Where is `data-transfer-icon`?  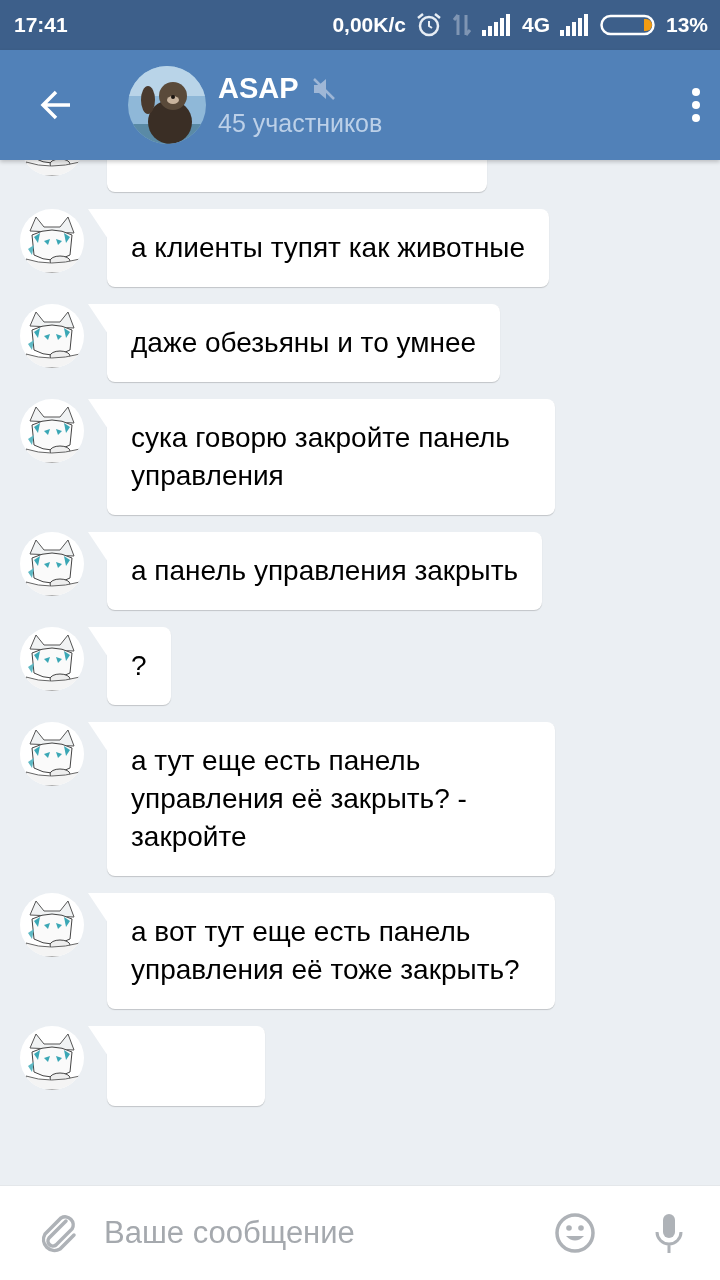
data-transfer-icon is located at coordinates (461, 25).